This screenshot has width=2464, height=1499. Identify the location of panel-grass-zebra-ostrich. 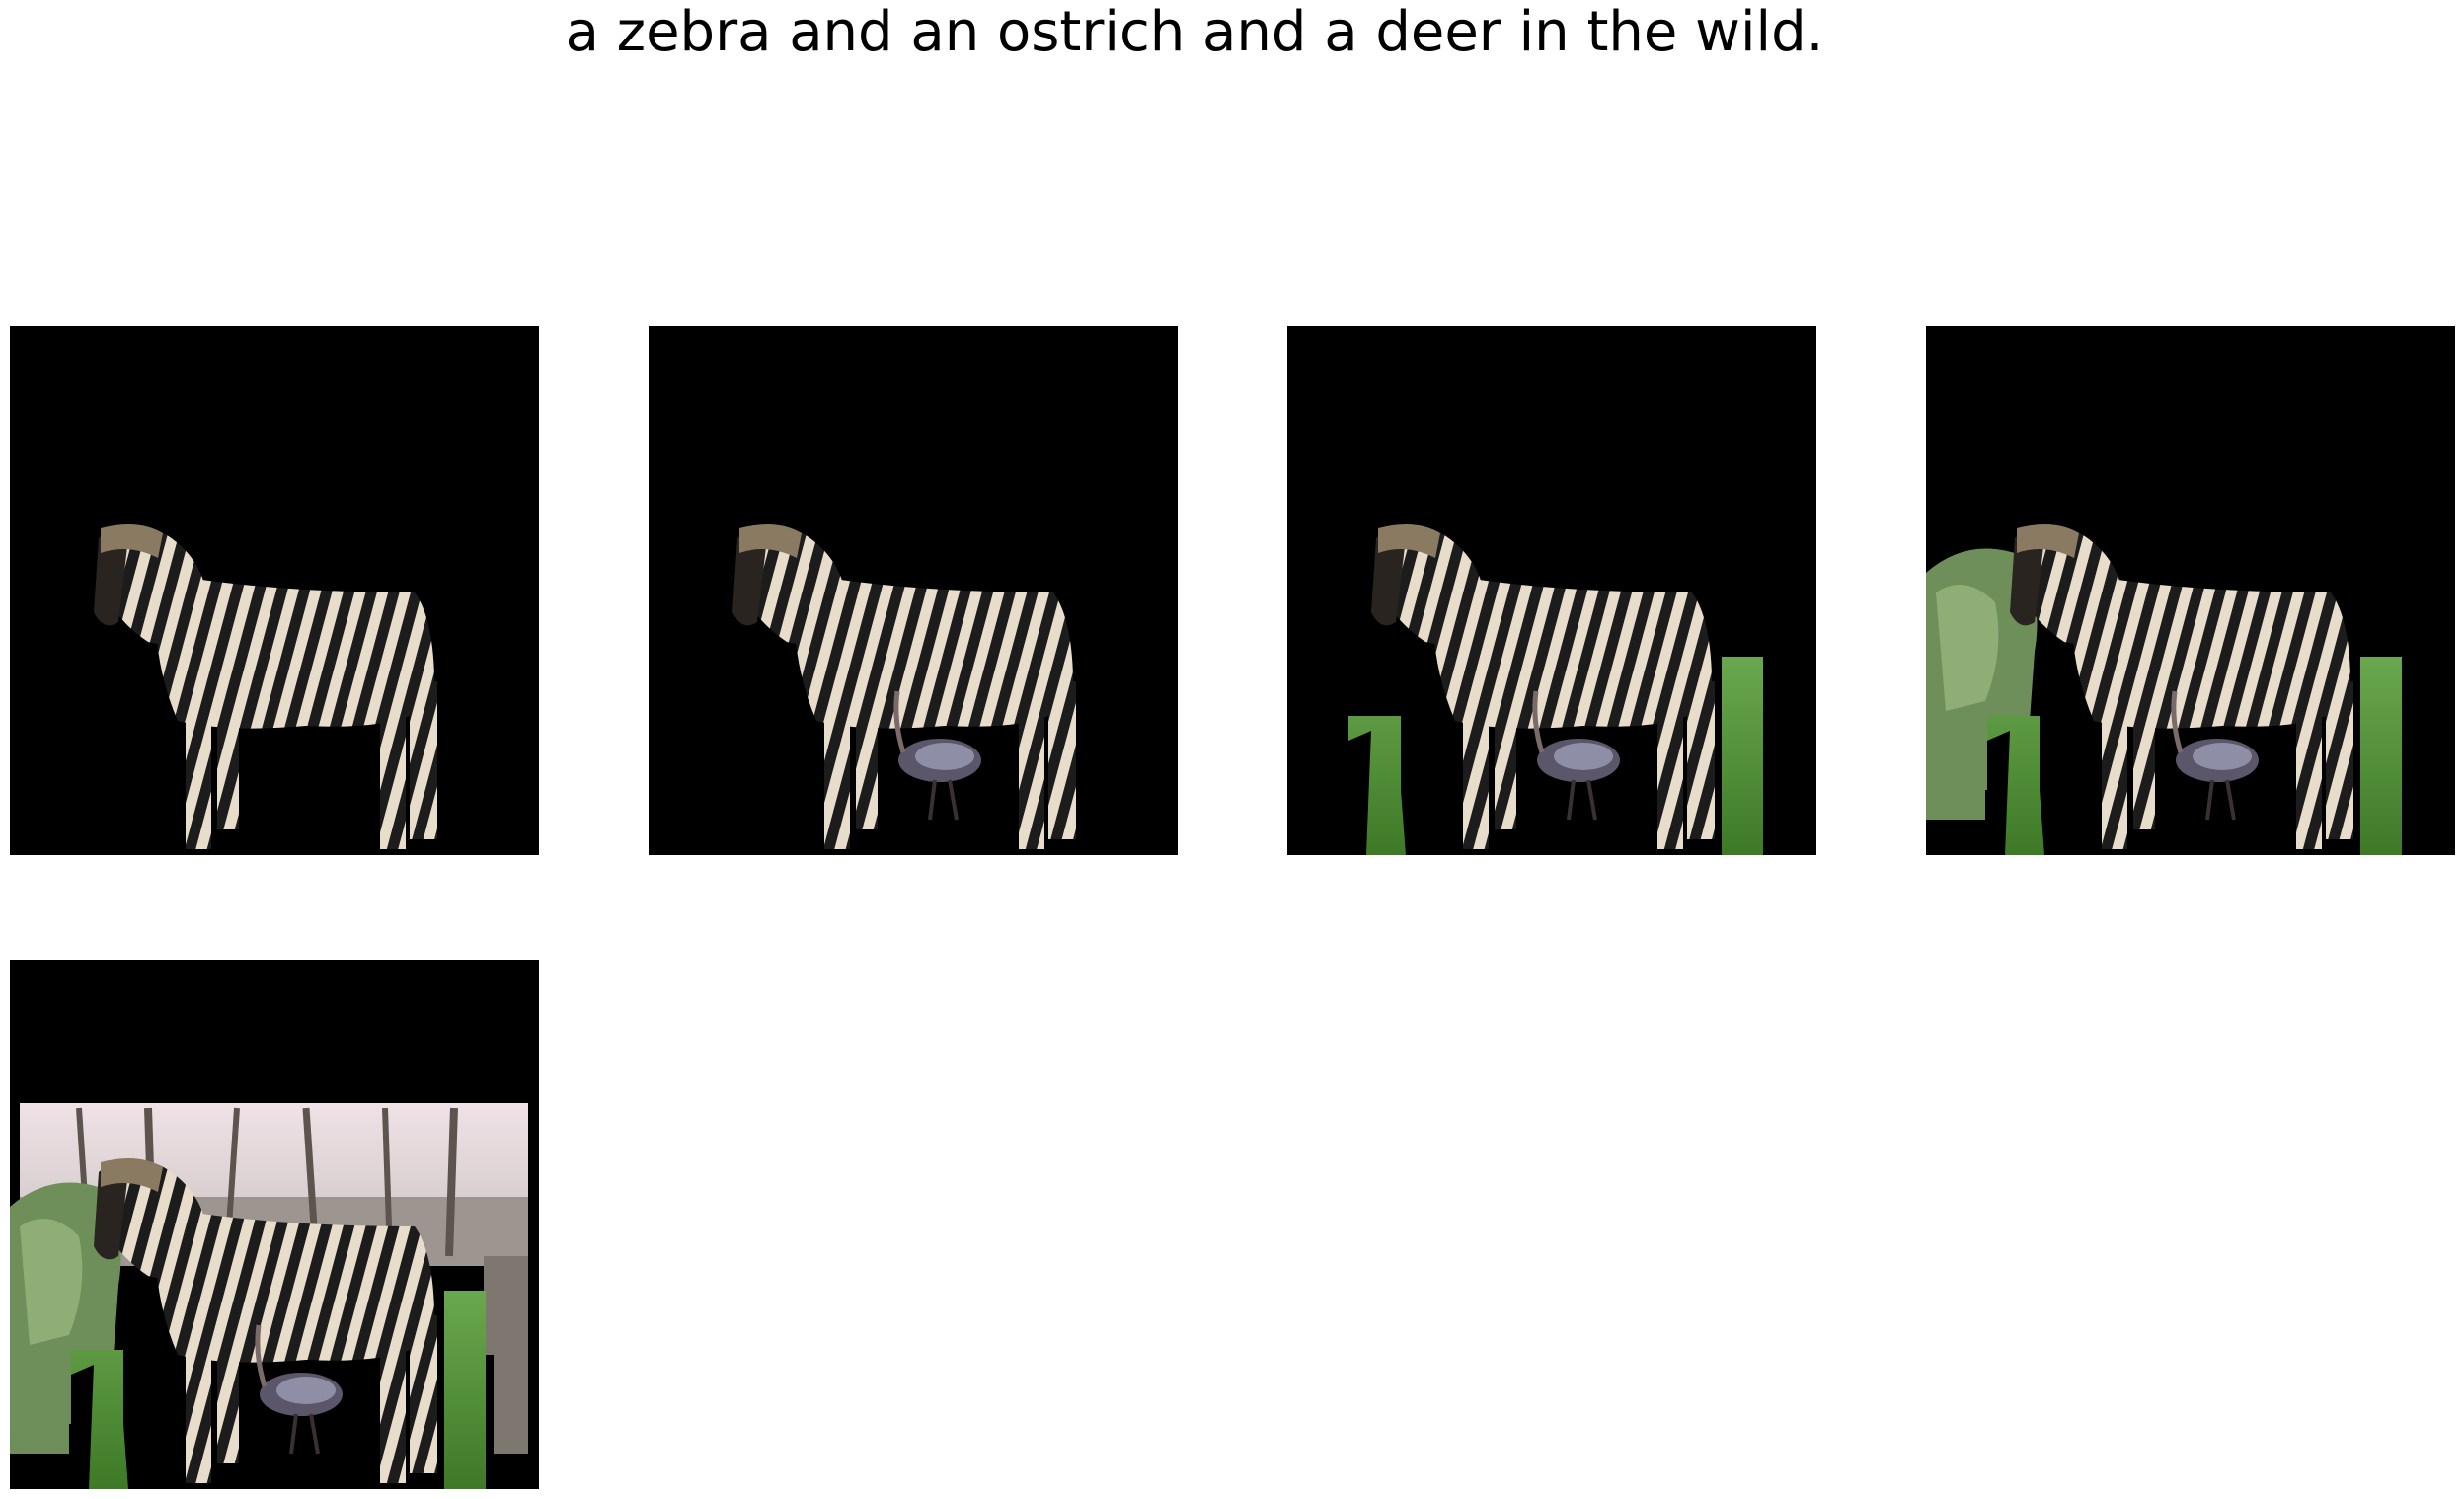
(1551, 590).